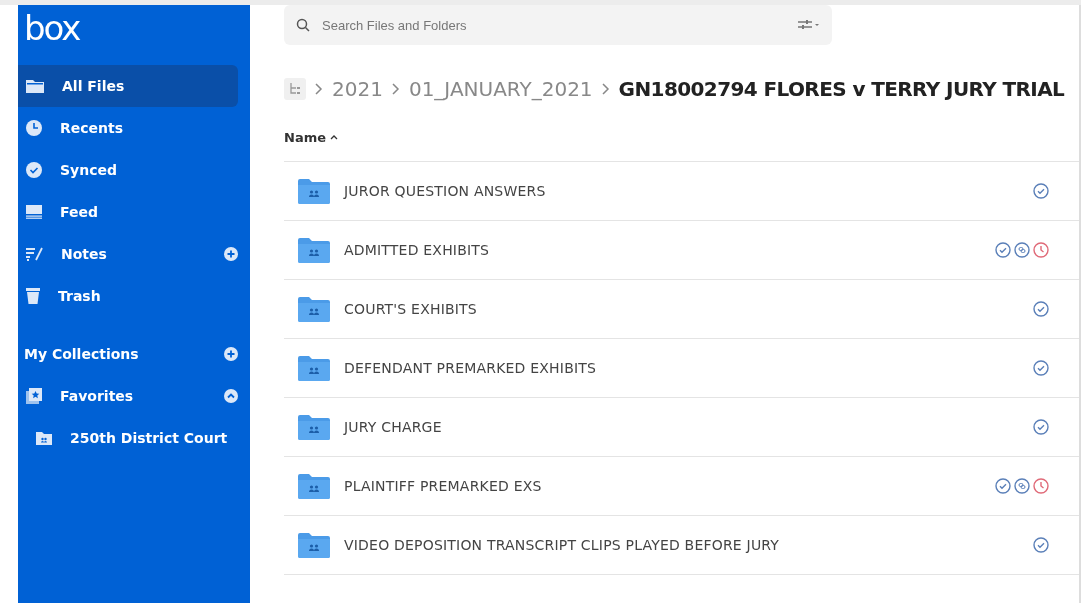 The height and width of the screenshot is (603, 1081). Describe the element at coordinates (128, 170) in the screenshot. I see `sidebar-item: Synced` at that location.